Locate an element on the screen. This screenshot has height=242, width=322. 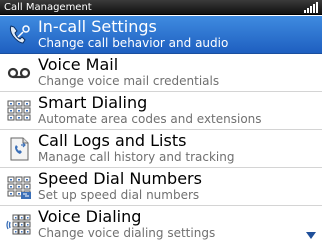
menu-item-description: Manage call history and tracking is located at coordinates (136, 157).